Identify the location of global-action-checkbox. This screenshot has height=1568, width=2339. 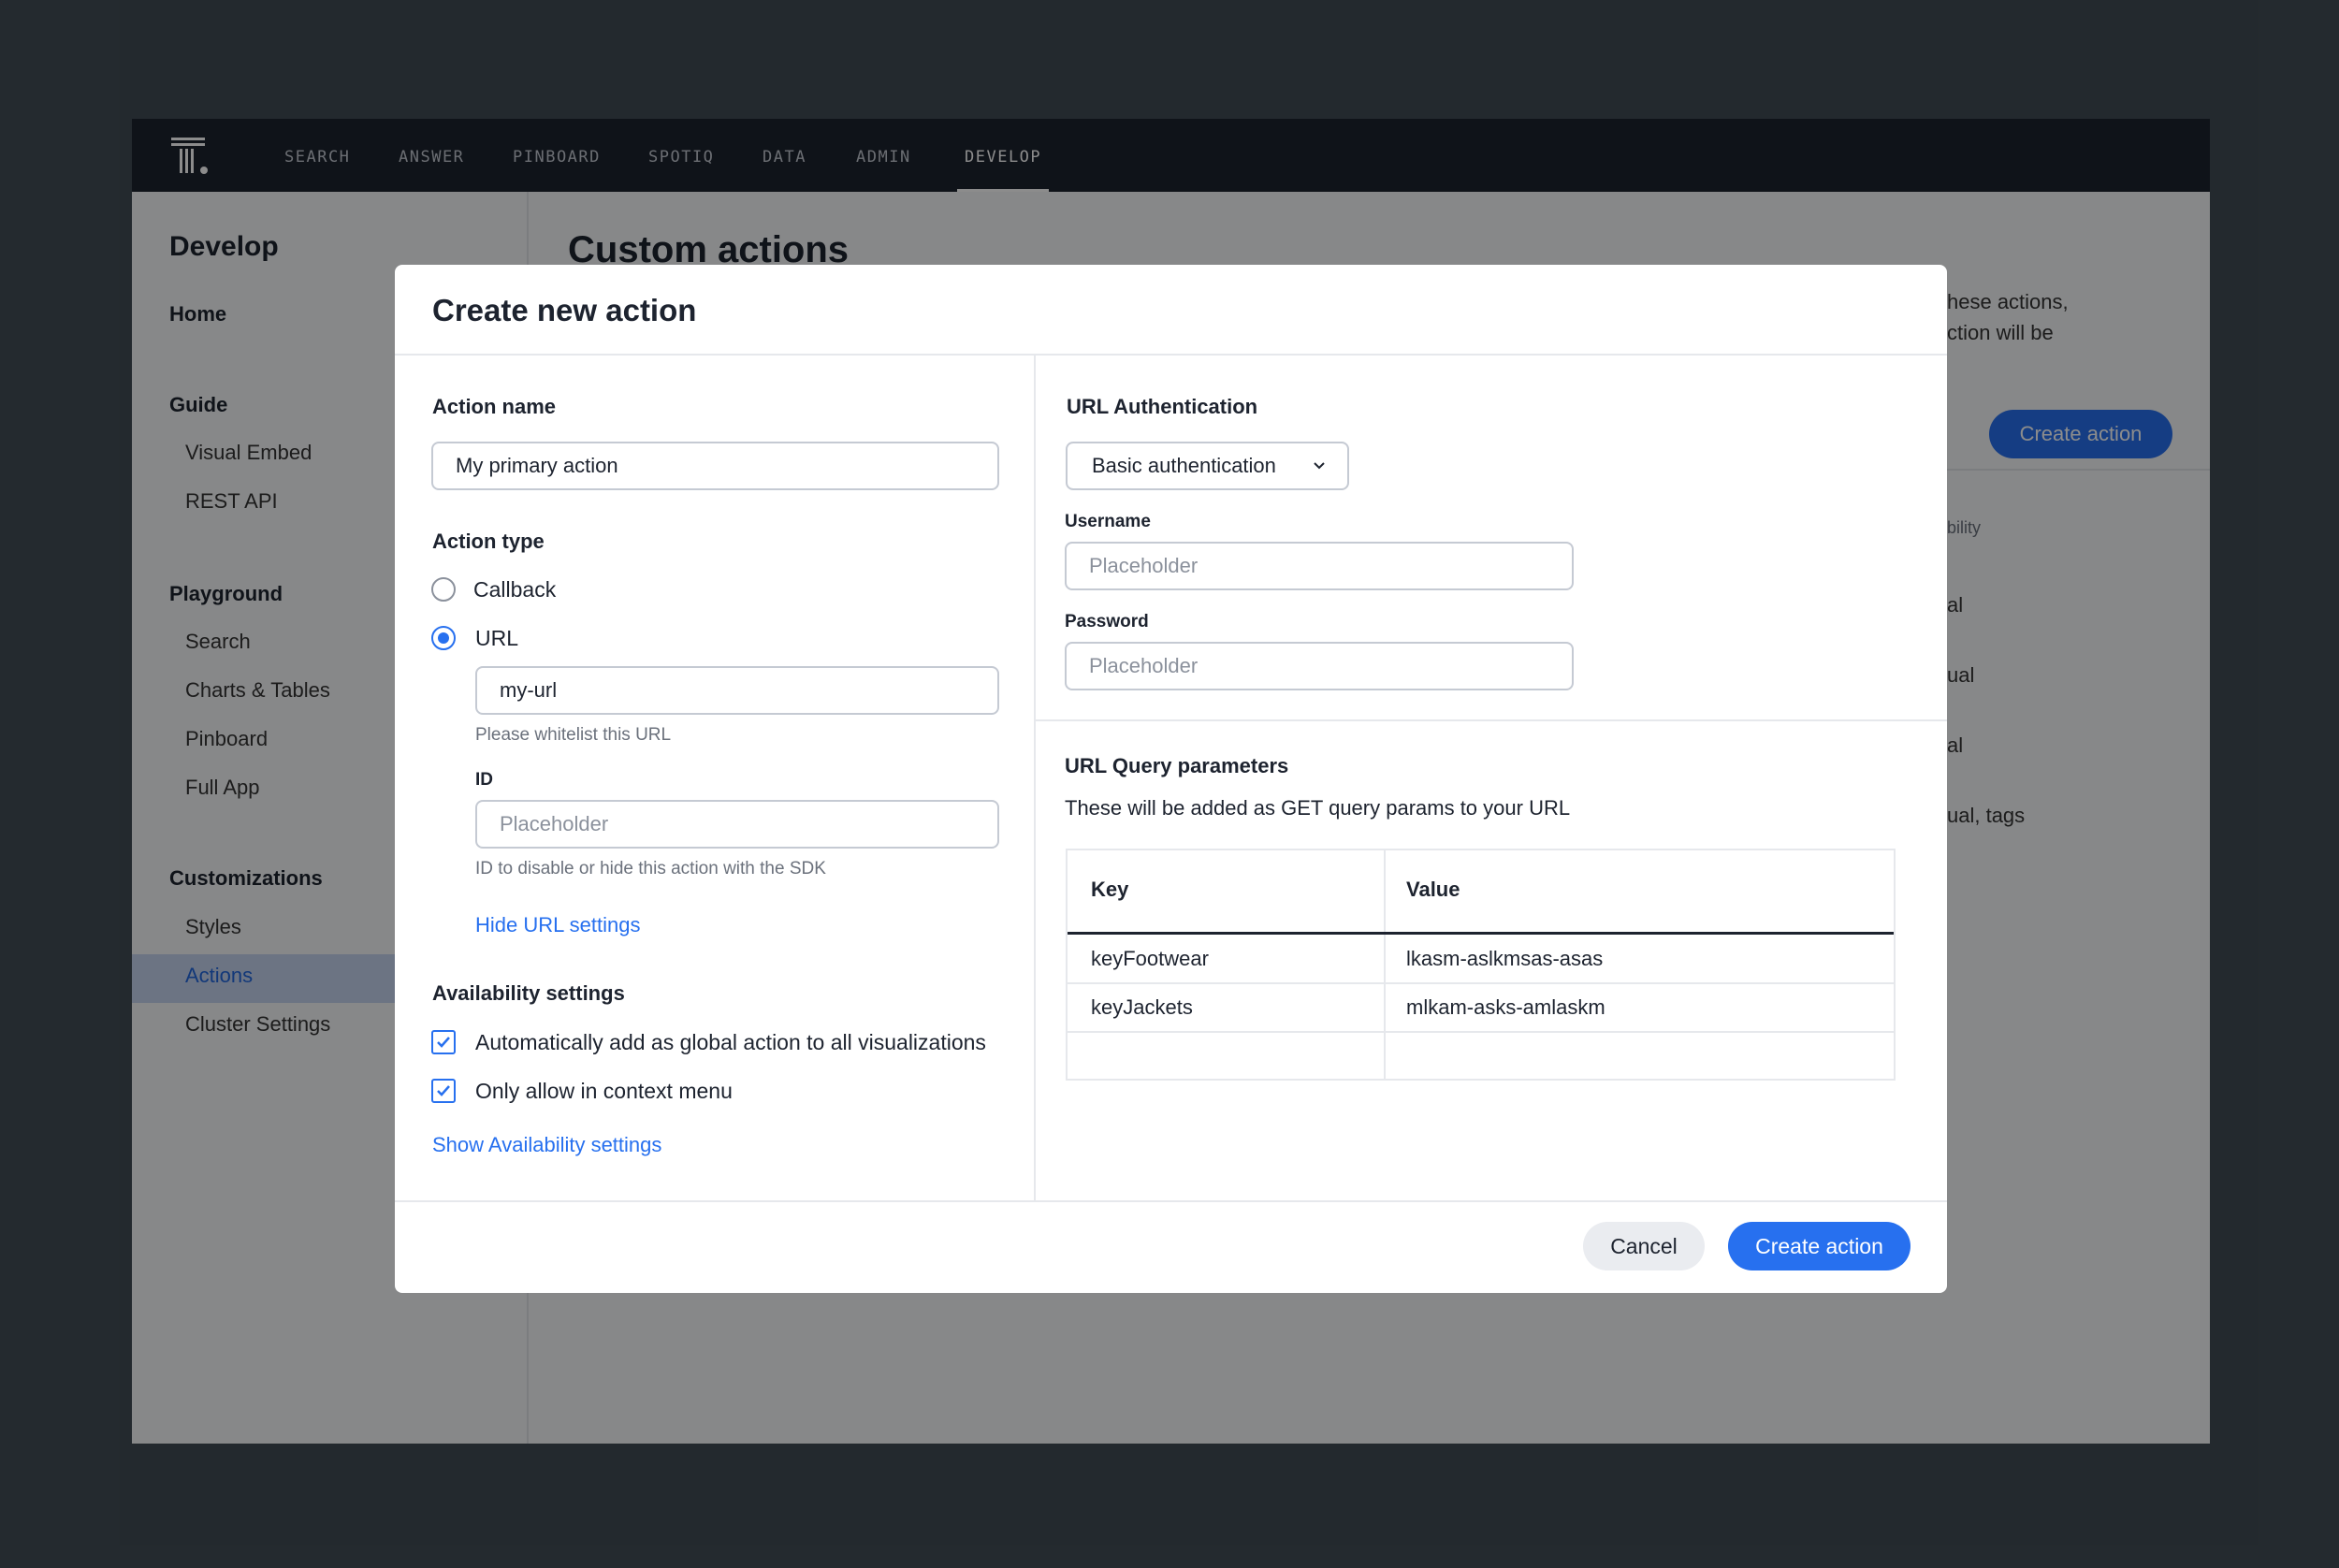
(443, 1042).